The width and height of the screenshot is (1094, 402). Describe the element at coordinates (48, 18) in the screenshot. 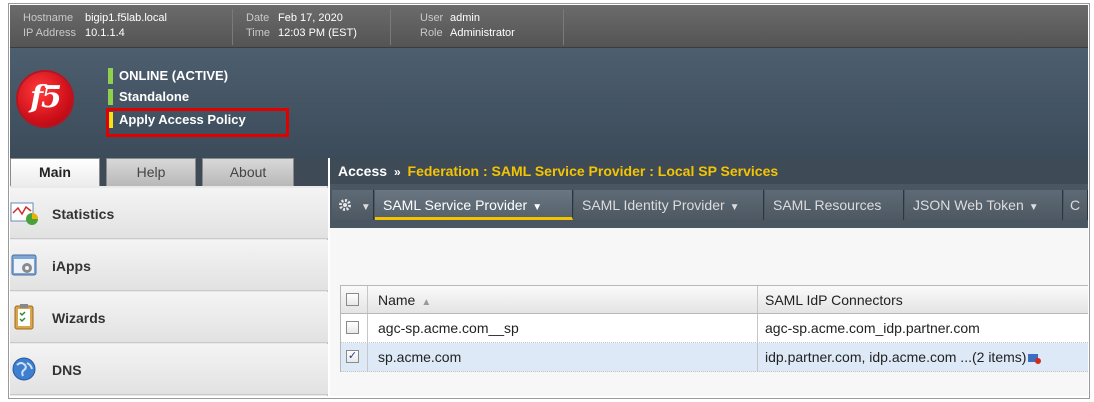

I see `hostname-label: Hostname` at that location.